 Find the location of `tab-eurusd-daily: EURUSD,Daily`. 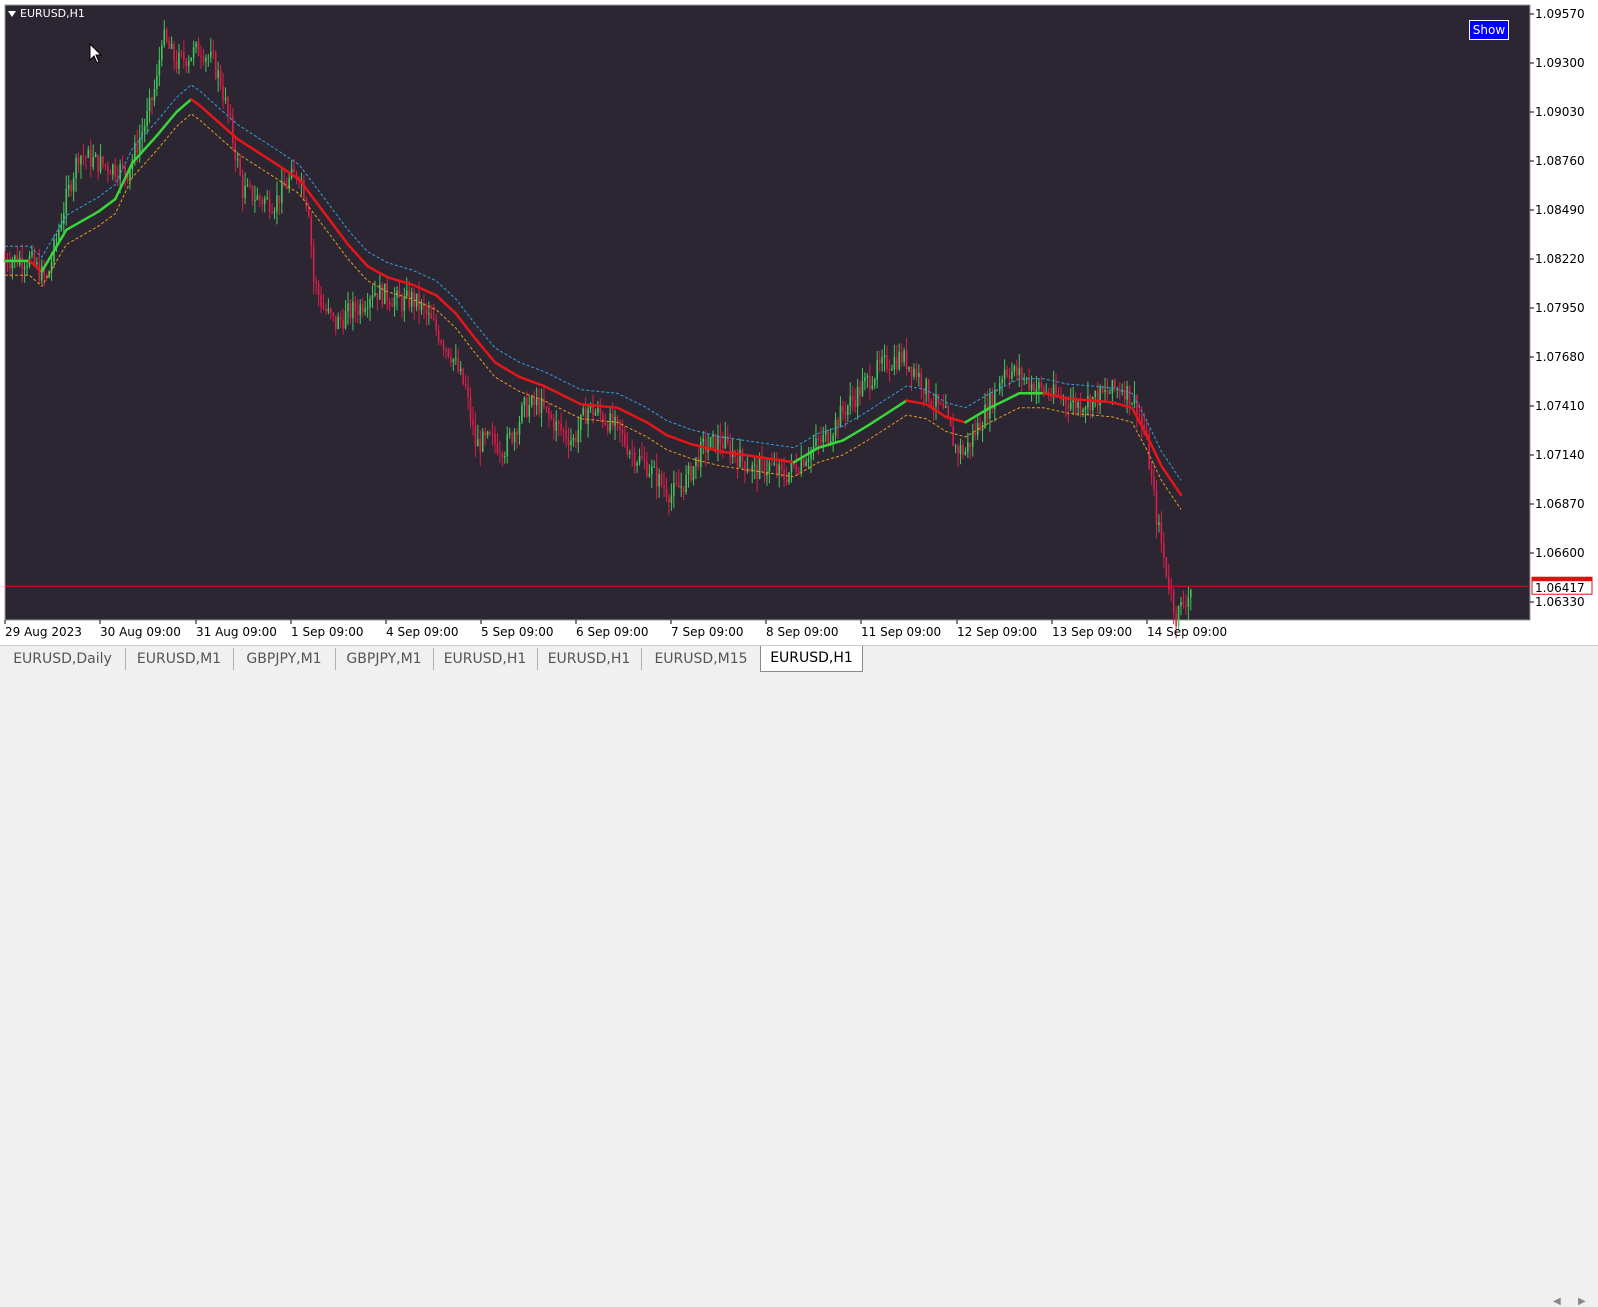

tab-eurusd-daily: EURUSD,Daily is located at coordinates (63, 659).